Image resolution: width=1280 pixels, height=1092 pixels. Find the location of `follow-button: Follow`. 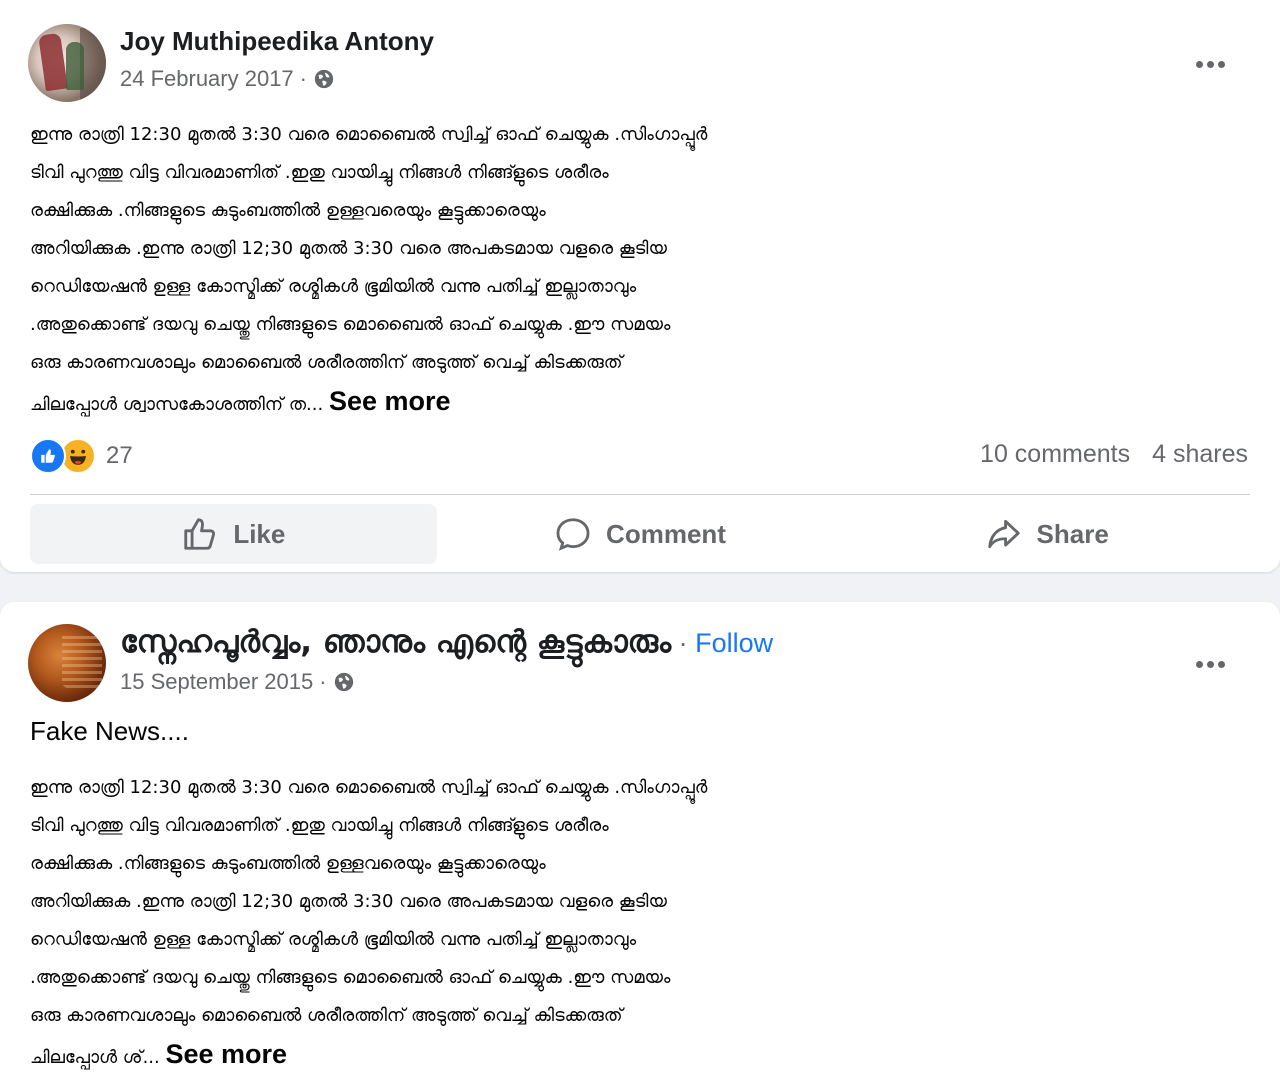

follow-button: Follow is located at coordinates (734, 643).